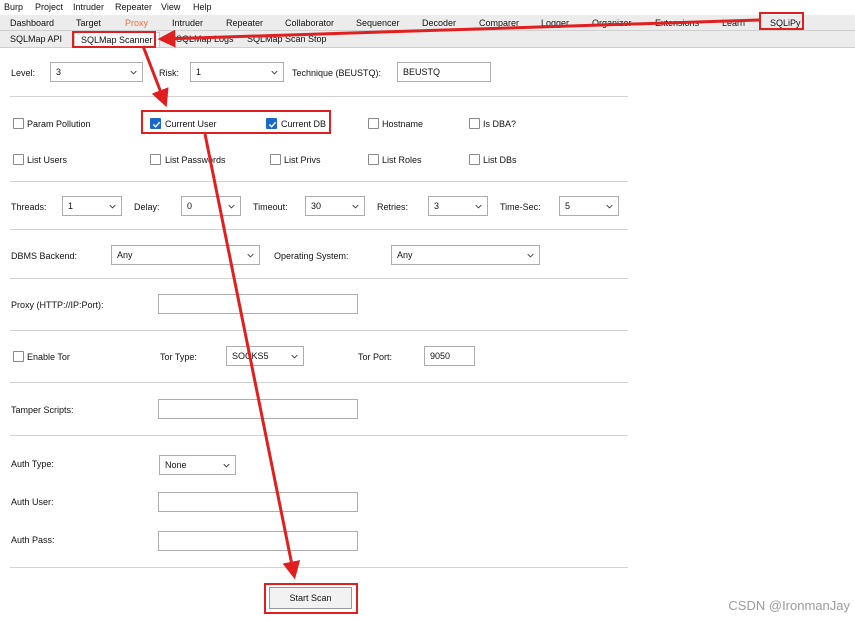 The width and height of the screenshot is (855, 621). What do you see at coordinates (155, 76) in the screenshot?
I see `annotation-arrow-to-options` at bounding box center [155, 76].